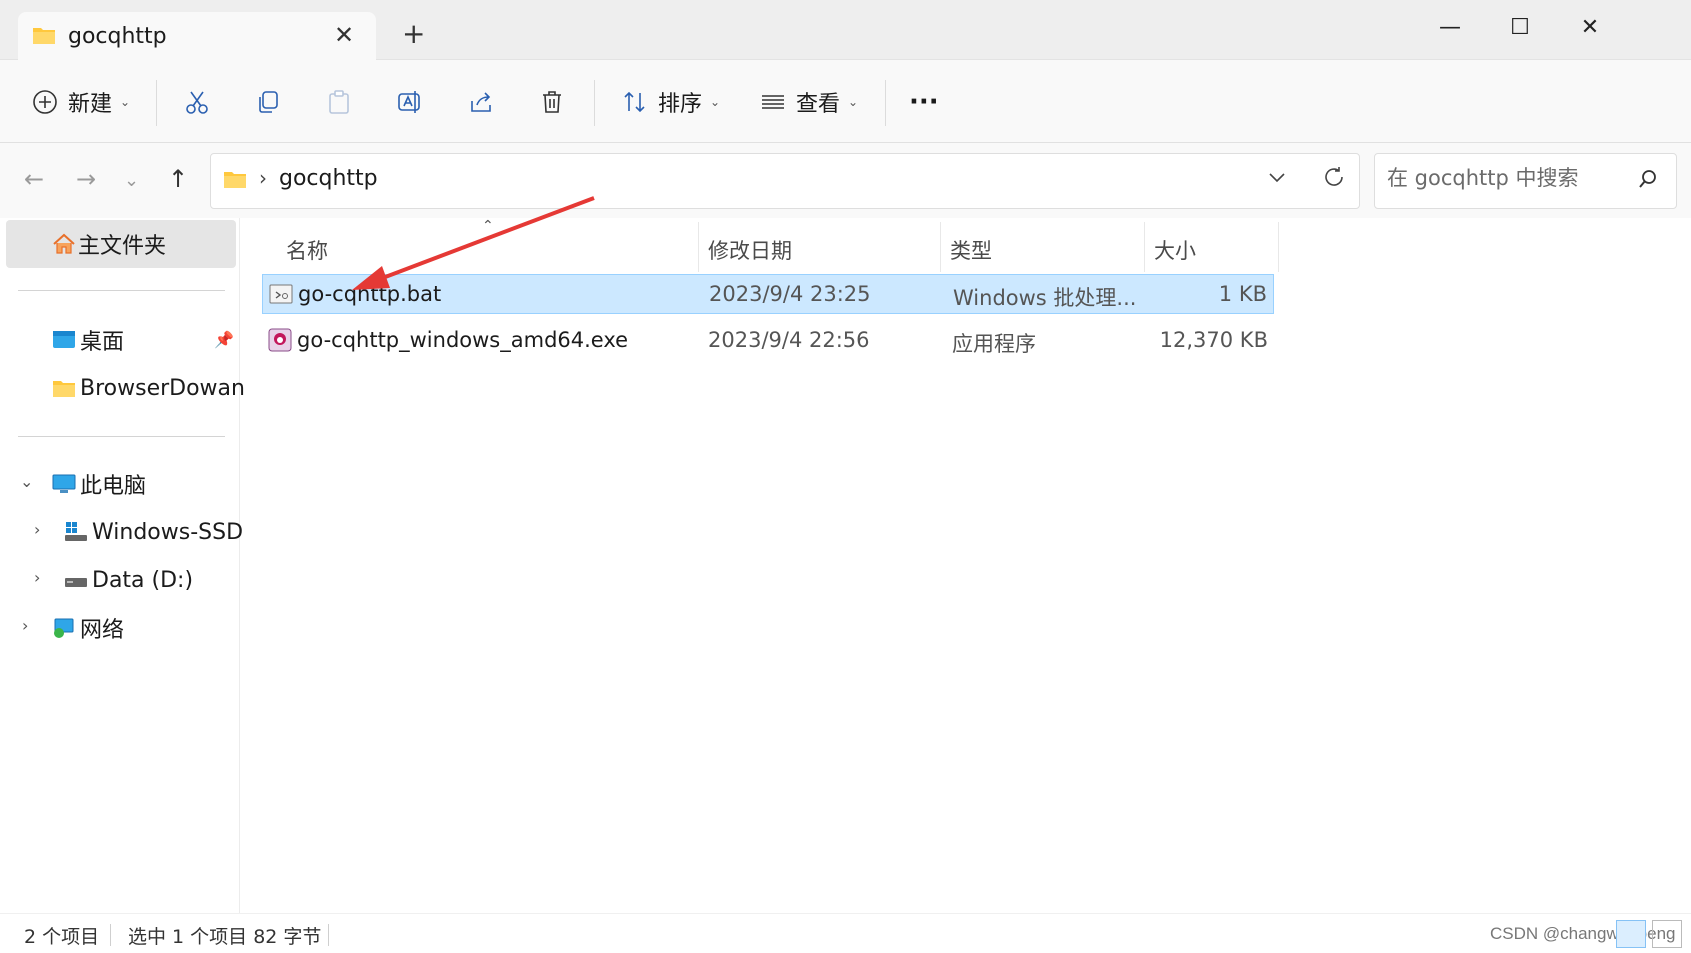 The image size is (1691, 953). What do you see at coordinates (1648, 179) in the screenshot?
I see `search-icon` at bounding box center [1648, 179].